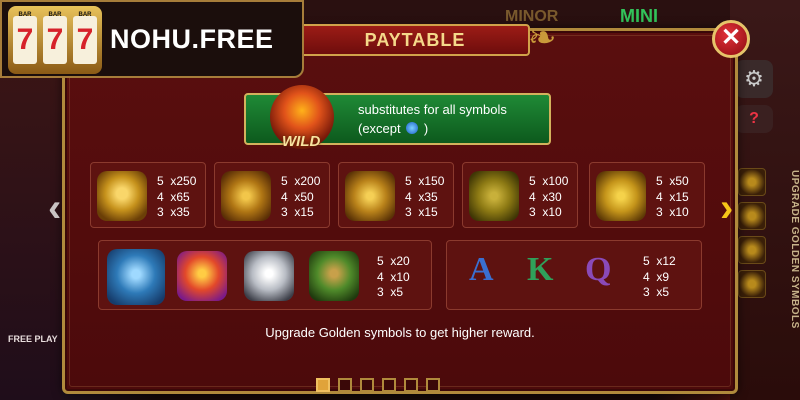 The image size is (800, 400). I want to click on site-logo: BAR BAR BAR 7 7 7 NOHU.FREE, so click(152, 39).